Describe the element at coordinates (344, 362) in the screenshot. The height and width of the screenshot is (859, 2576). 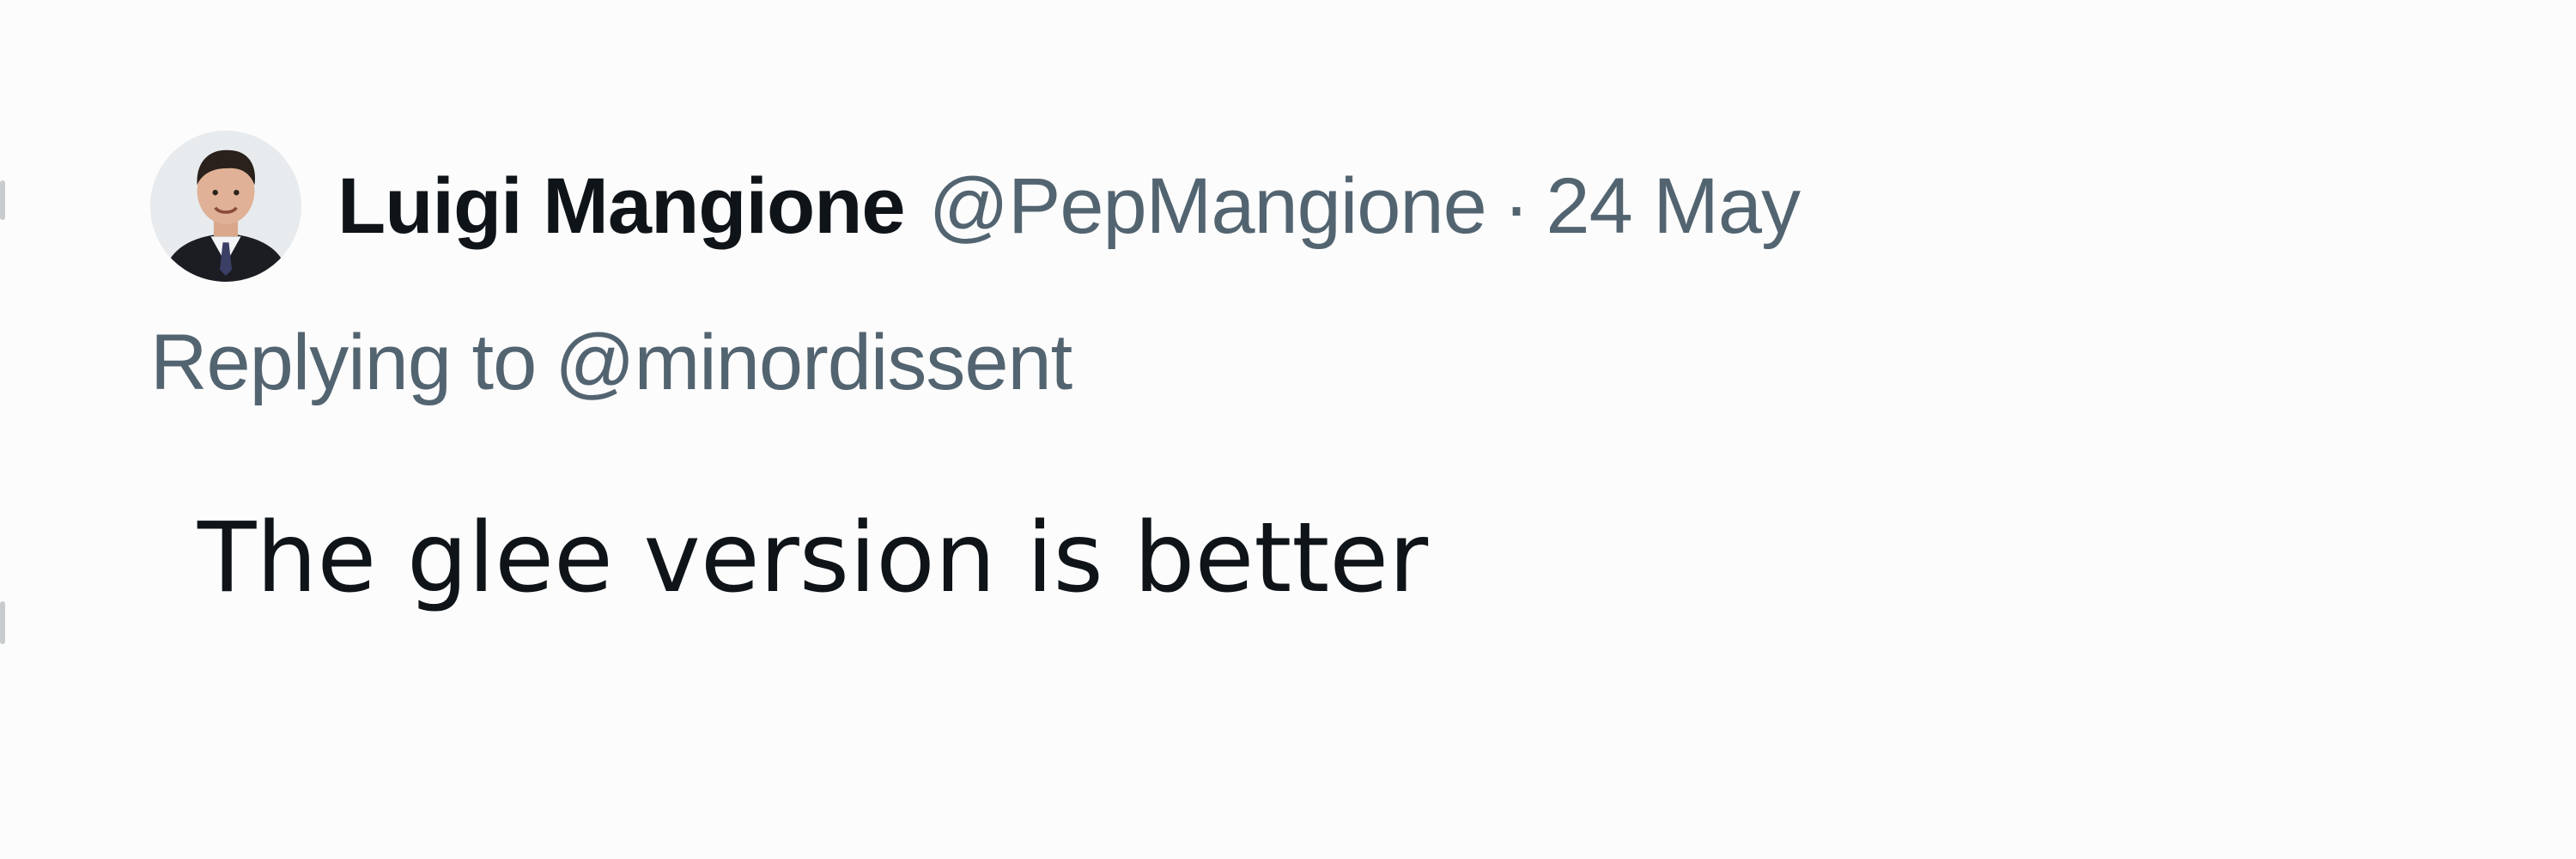
I see `replying-to-label: Replying to` at that location.